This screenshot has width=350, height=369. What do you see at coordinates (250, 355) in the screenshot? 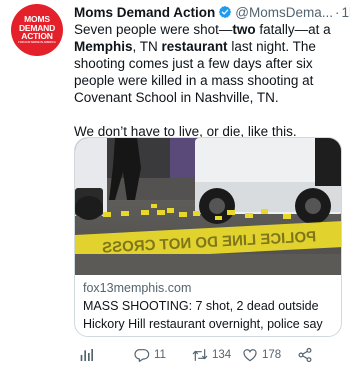
I see `heart-icon` at bounding box center [250, 355].